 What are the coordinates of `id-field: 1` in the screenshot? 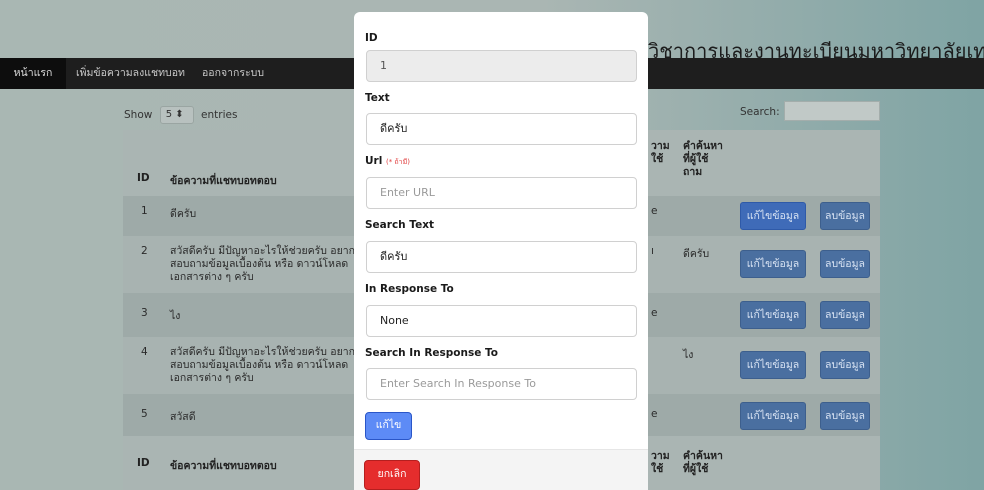 It's located at (501, 66).